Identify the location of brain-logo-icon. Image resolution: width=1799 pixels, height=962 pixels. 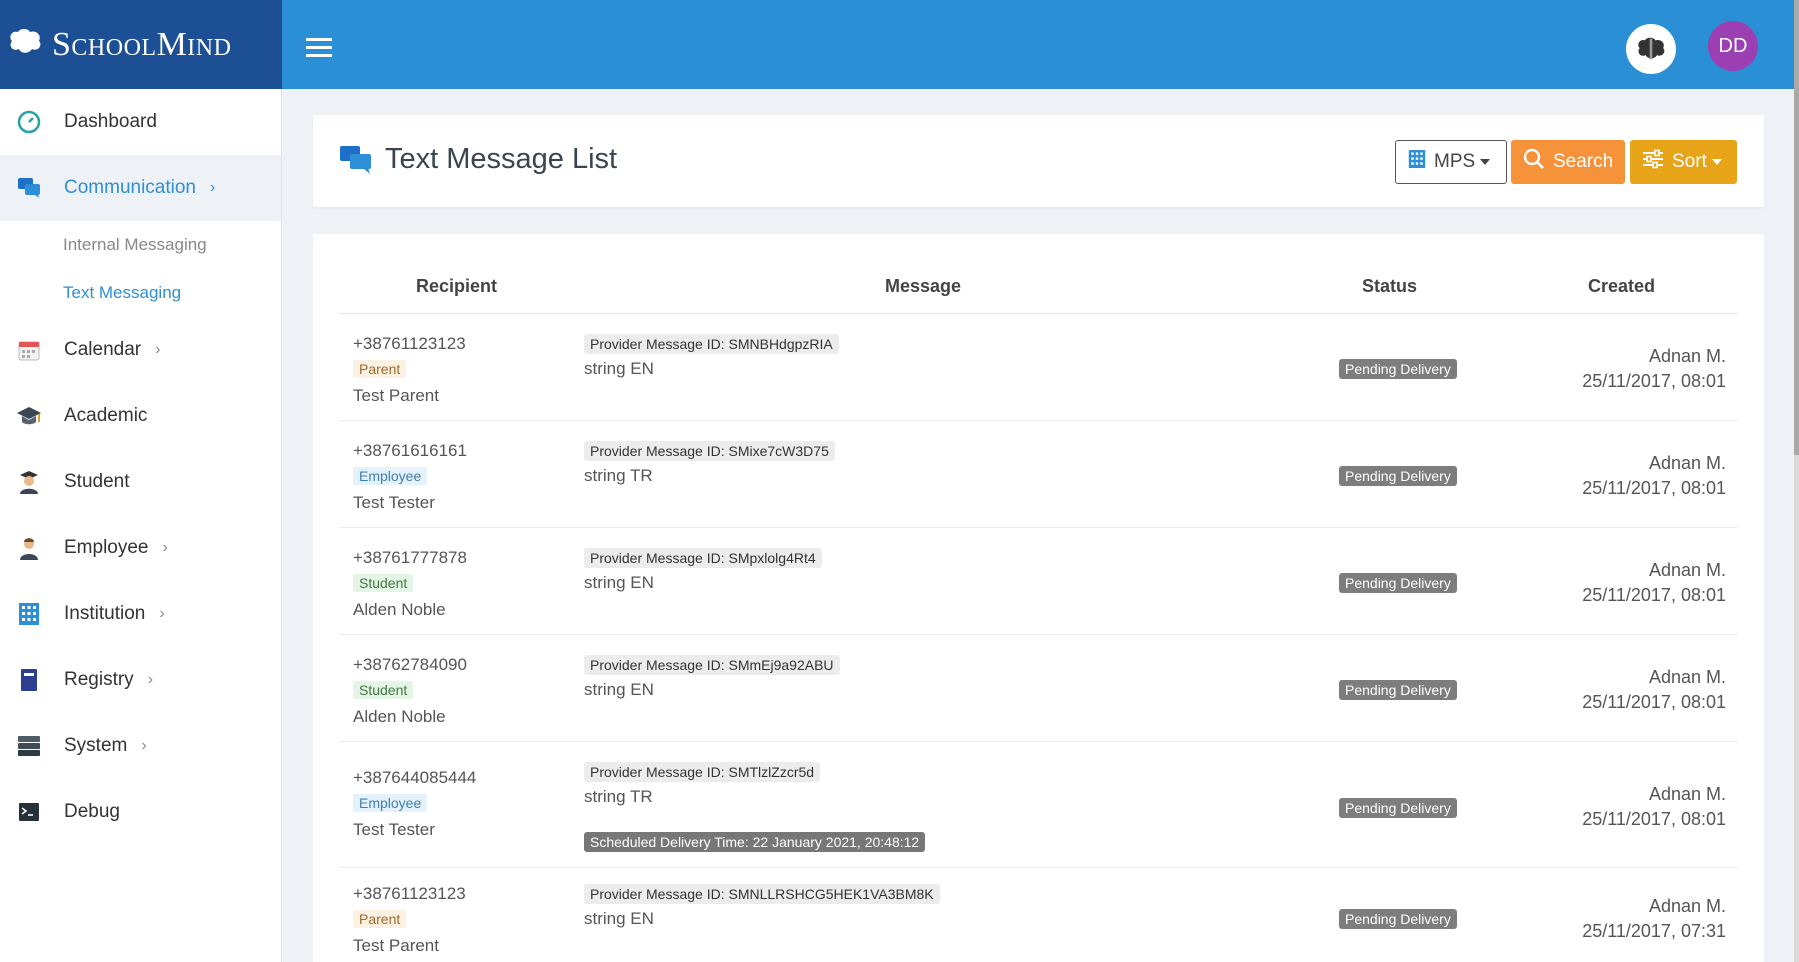
(25, 44).